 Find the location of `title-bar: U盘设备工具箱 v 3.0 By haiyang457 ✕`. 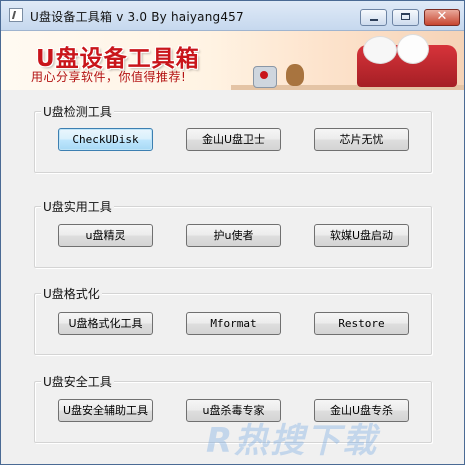

title-bar: U盘设备工具箱 v 3.0 By haiyang457 ✕ is located at coordinates (232, 16).